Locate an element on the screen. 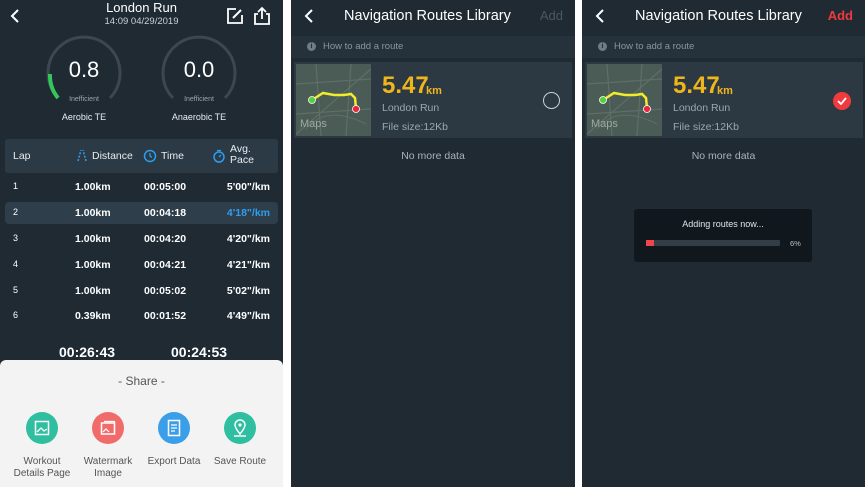 The height and width of the screenshot is (487, 865). watermark-image-share-button is located at coordinates (108, 428).